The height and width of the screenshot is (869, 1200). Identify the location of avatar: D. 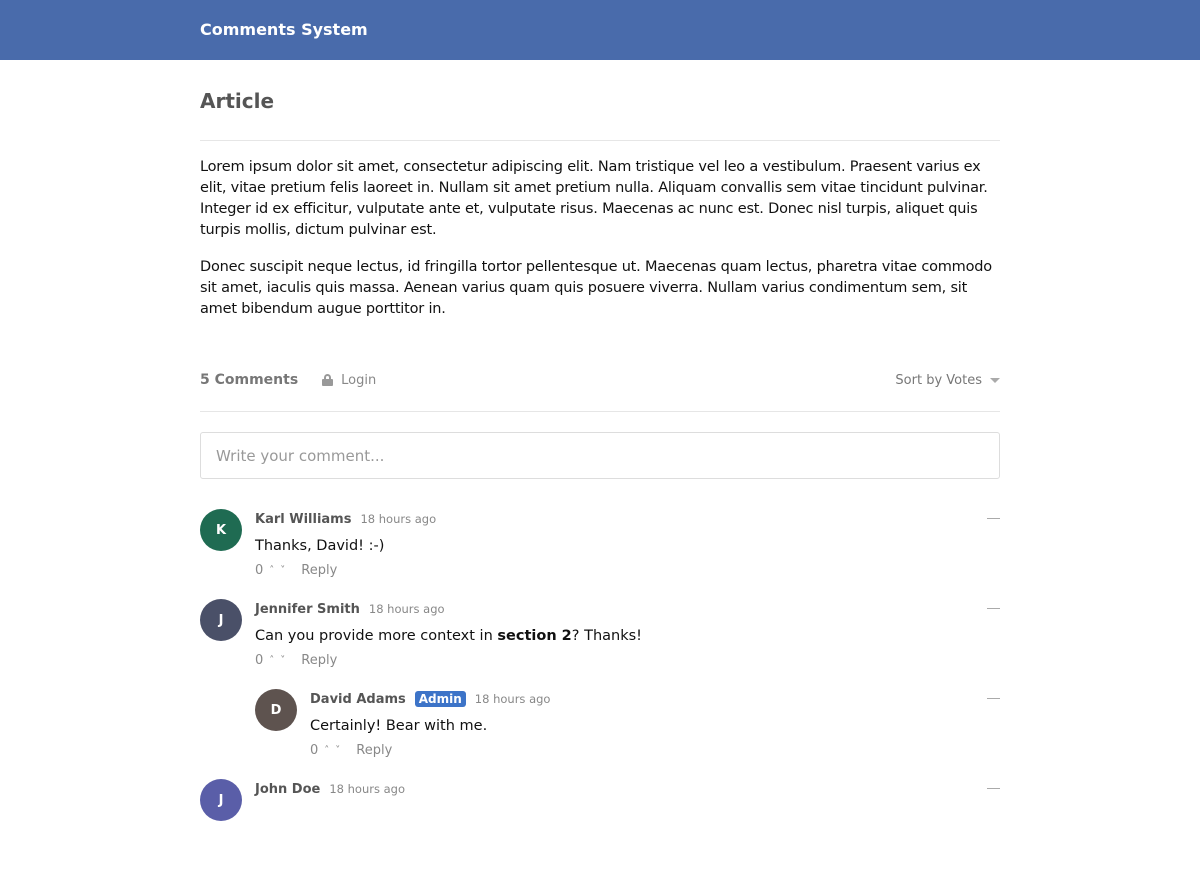
(276, 710).